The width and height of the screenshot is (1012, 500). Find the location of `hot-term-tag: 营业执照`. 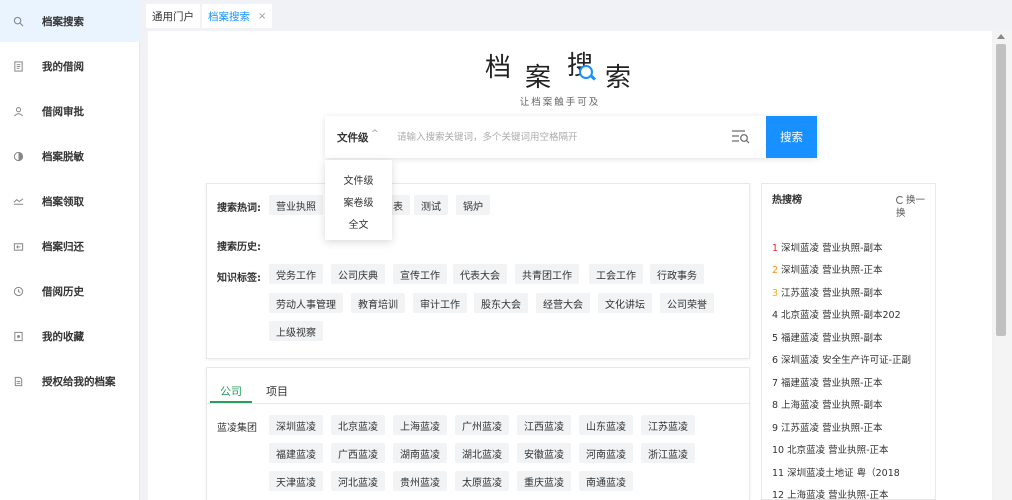

hot-term-tag: 营业执照 is located at coordinates (296, 205).